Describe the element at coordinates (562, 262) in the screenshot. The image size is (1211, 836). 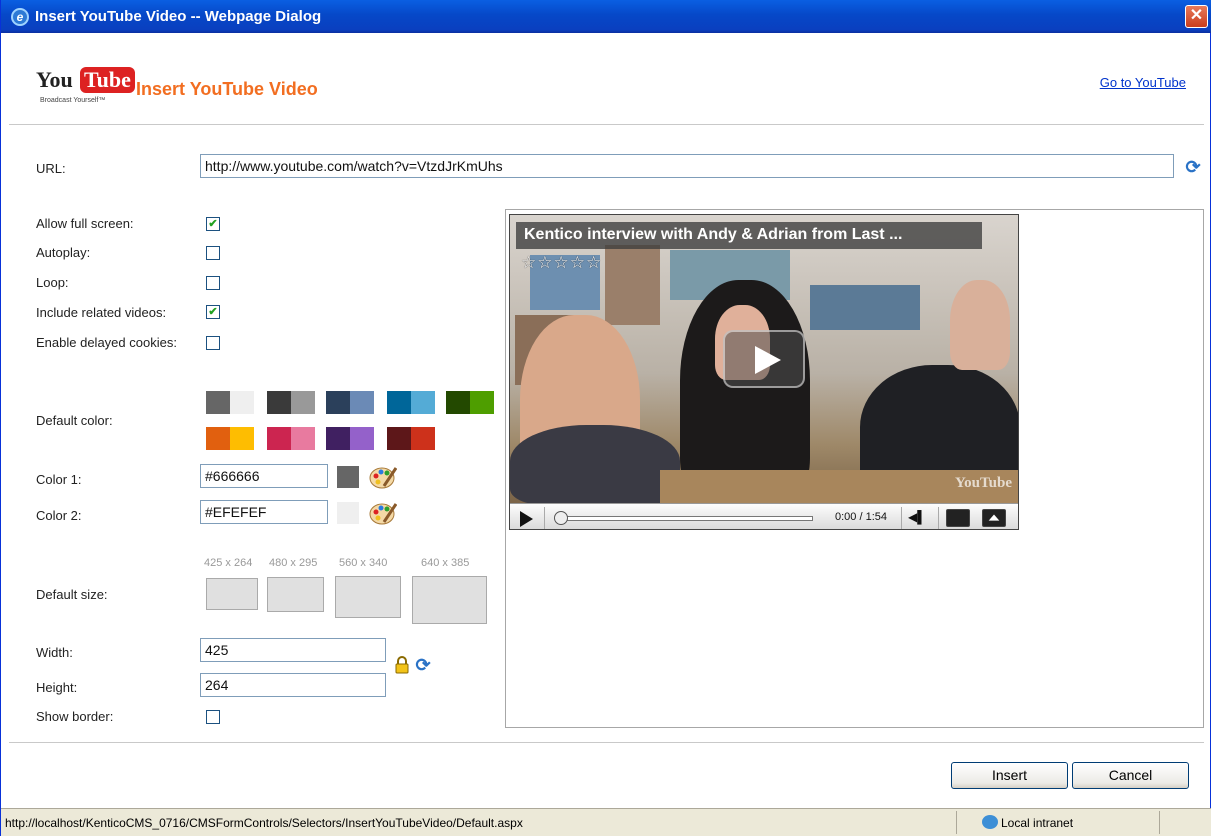
I see `rating-stars: ☆☆☆☆☆` at that location.